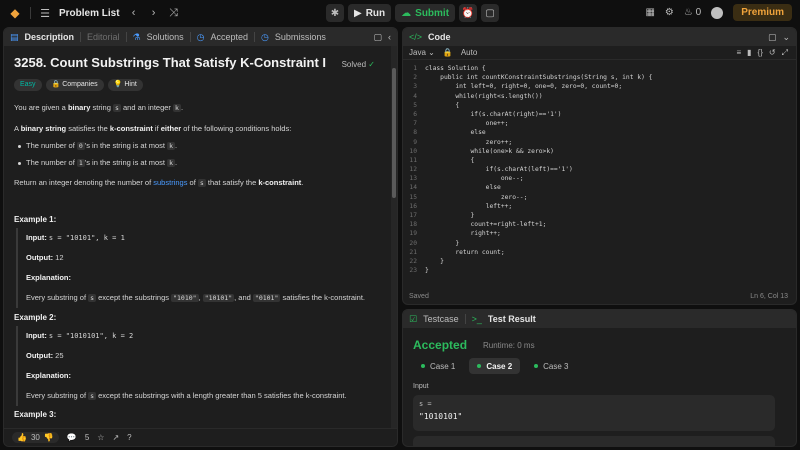  I want to click on leetcode-logo-icon: ◆, so click(15, 13).